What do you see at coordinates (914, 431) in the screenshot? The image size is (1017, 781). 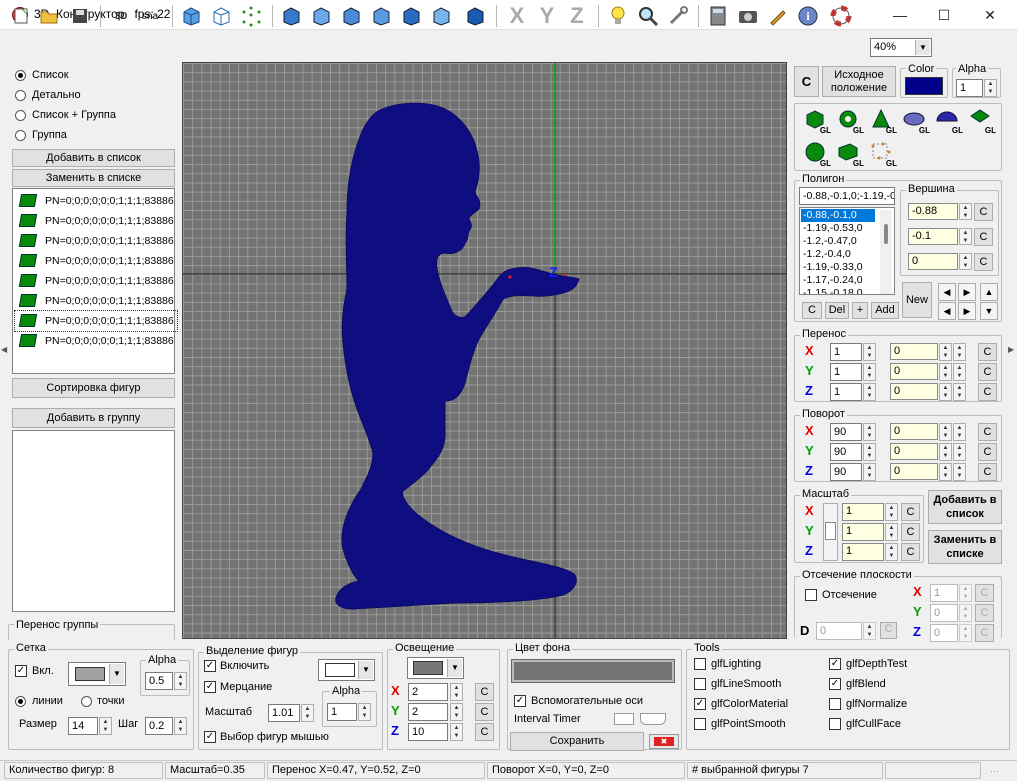 I see `rotate-offset-input-x: 0` at bounding box center [914, 431].